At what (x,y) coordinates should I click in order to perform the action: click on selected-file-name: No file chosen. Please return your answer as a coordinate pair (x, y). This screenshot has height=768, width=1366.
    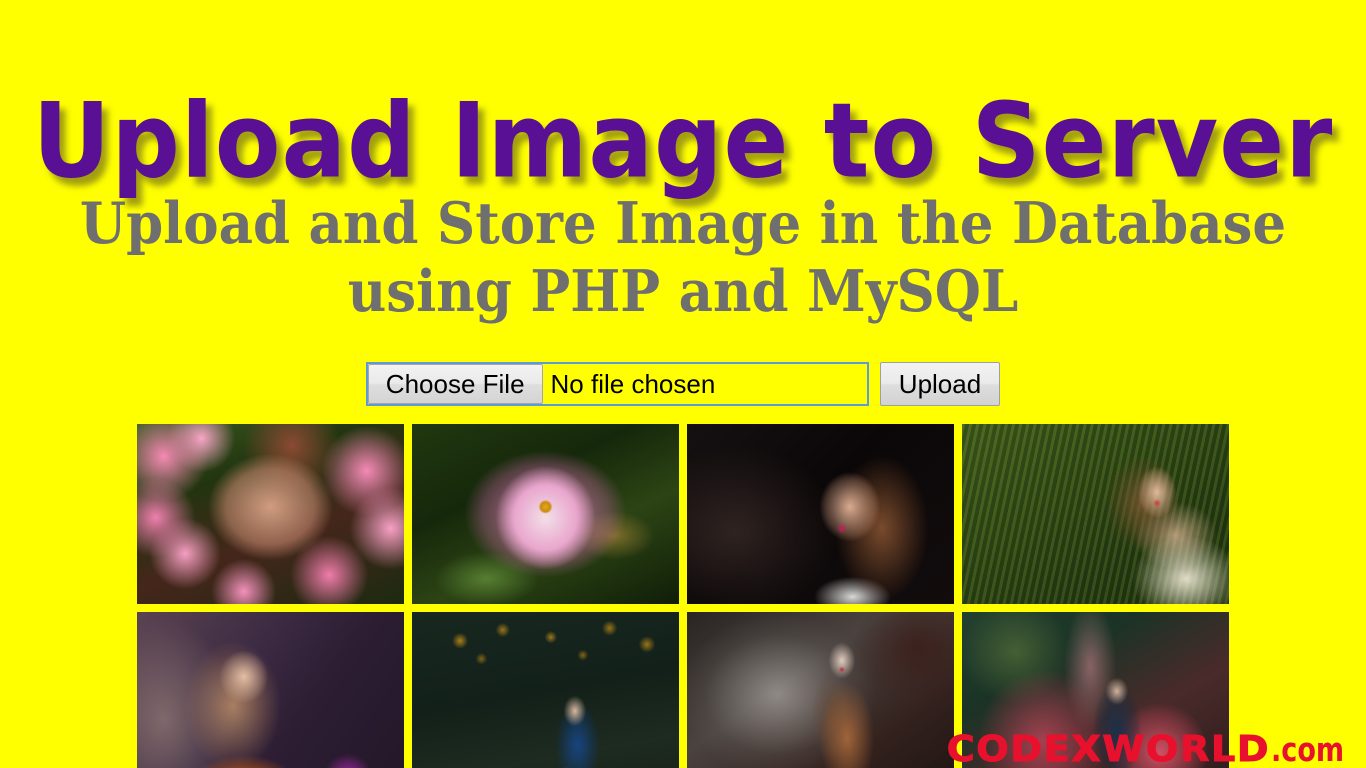
    Looking at the image, I should click on (633, 383).